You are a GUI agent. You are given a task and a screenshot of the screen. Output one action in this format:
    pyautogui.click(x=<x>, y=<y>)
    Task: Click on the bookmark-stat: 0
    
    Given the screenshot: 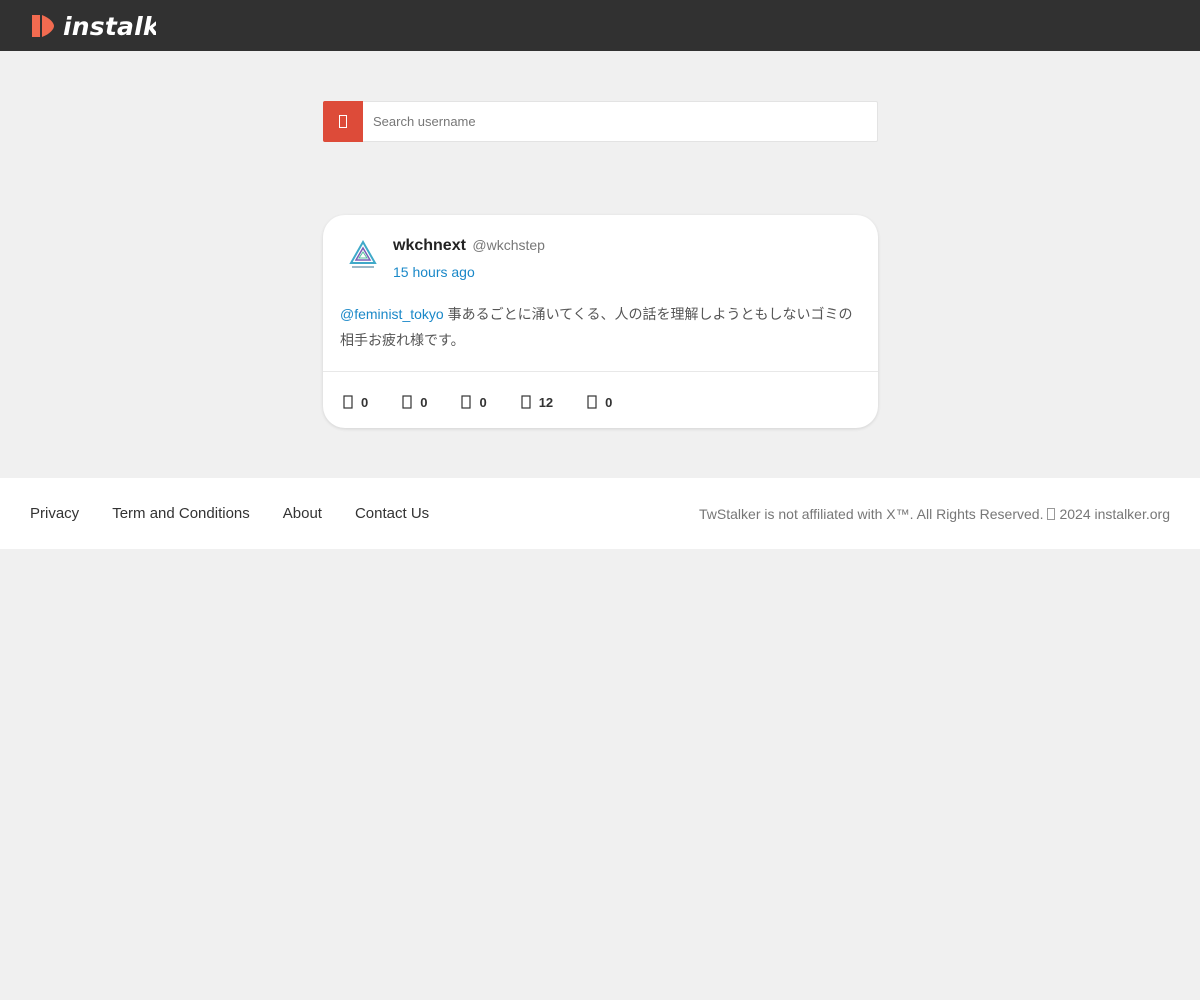 What is the action you would take?
    pyautogui.click(x=599, y=402)
    